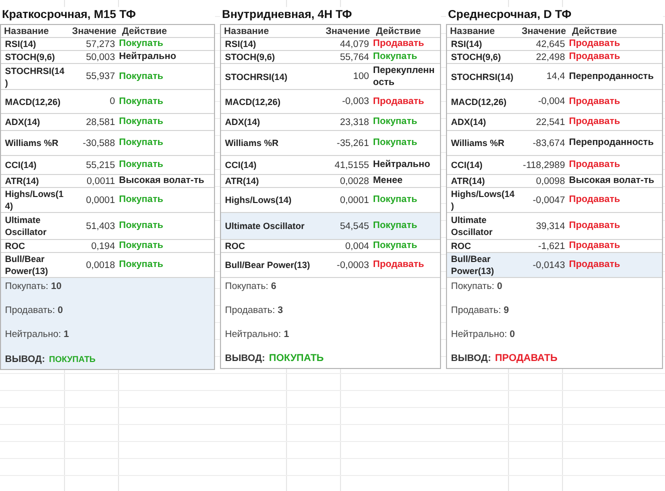 The height and width of the screenshot is (491, 665). What do you see at coordinates (100, 122) in the screenshot?
I see `indicator-value: 28,581` at bounding box center [100, 122].